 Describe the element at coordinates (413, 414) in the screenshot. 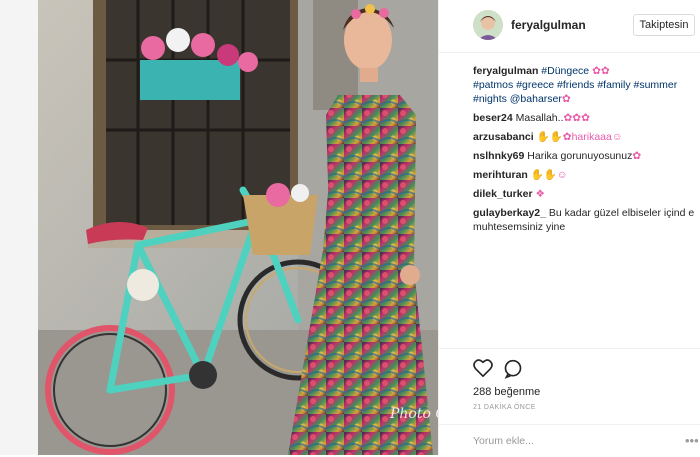

I see `photo-watermark: Photo Gut` at that location.